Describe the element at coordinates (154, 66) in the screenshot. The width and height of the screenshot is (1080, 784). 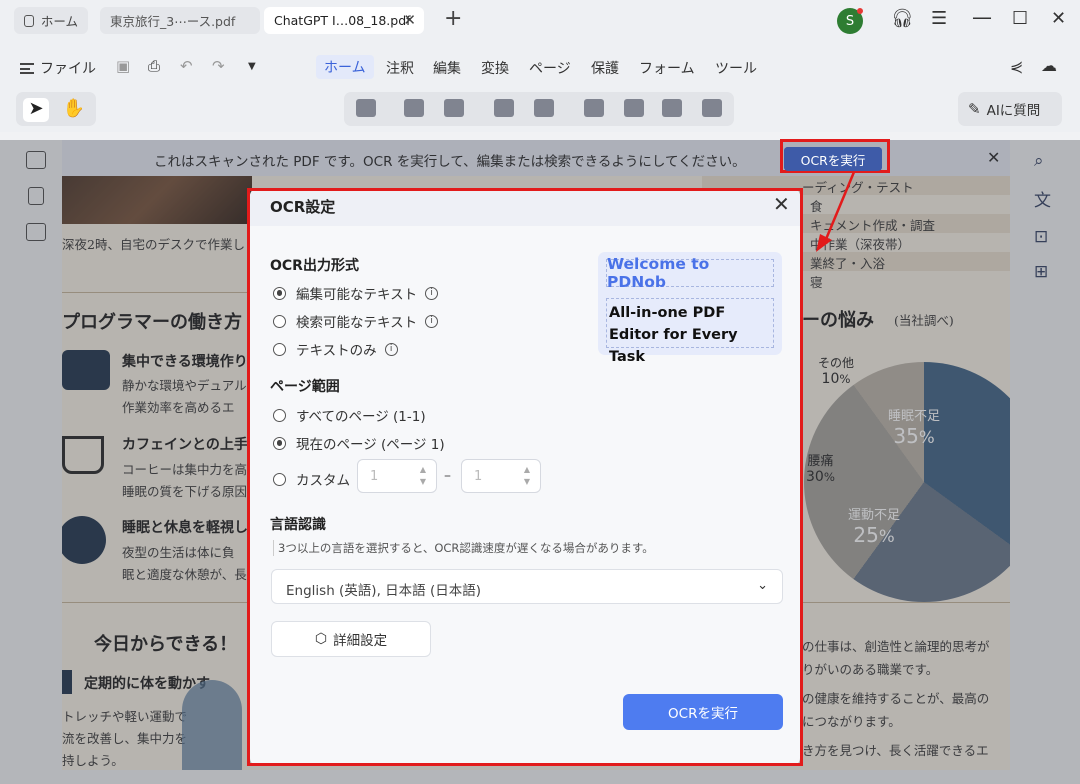
I see `print-icon: ⎙` at that location.